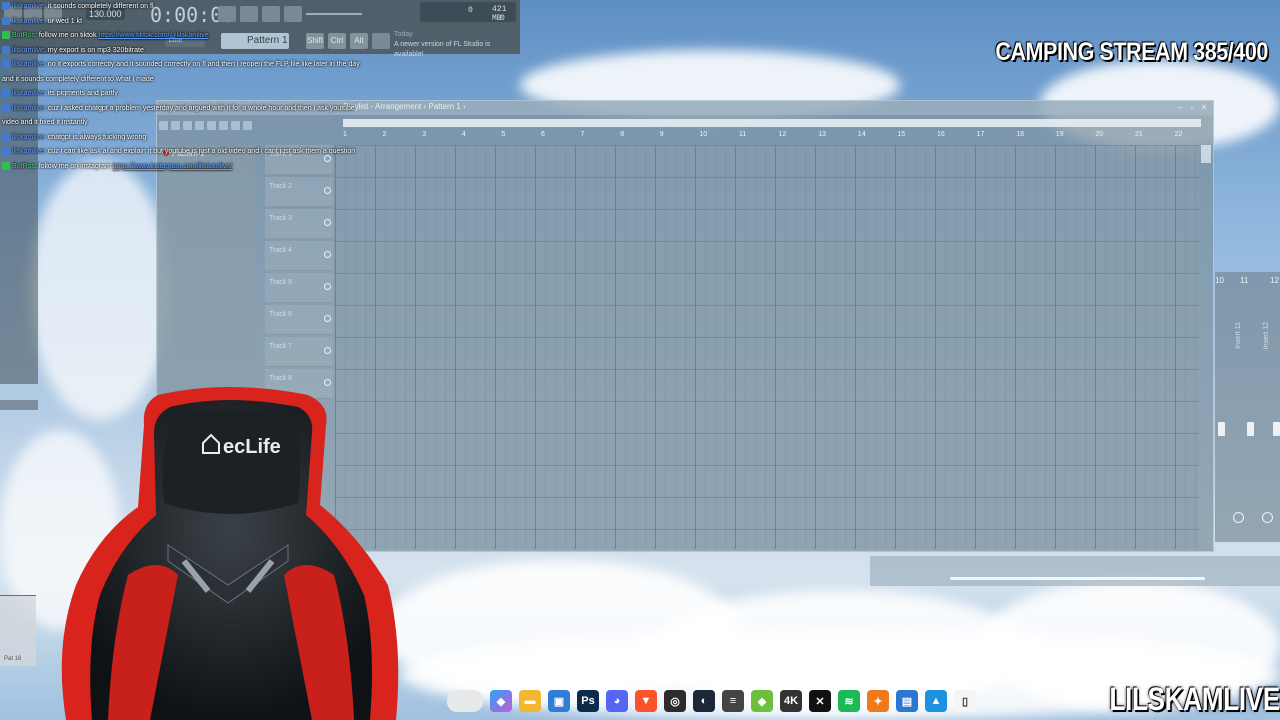 The image size is (1280, 720). Describe the element at coordinates (588, 701) in the screenshot. I see `photoshop-icon: Ps` at that location.